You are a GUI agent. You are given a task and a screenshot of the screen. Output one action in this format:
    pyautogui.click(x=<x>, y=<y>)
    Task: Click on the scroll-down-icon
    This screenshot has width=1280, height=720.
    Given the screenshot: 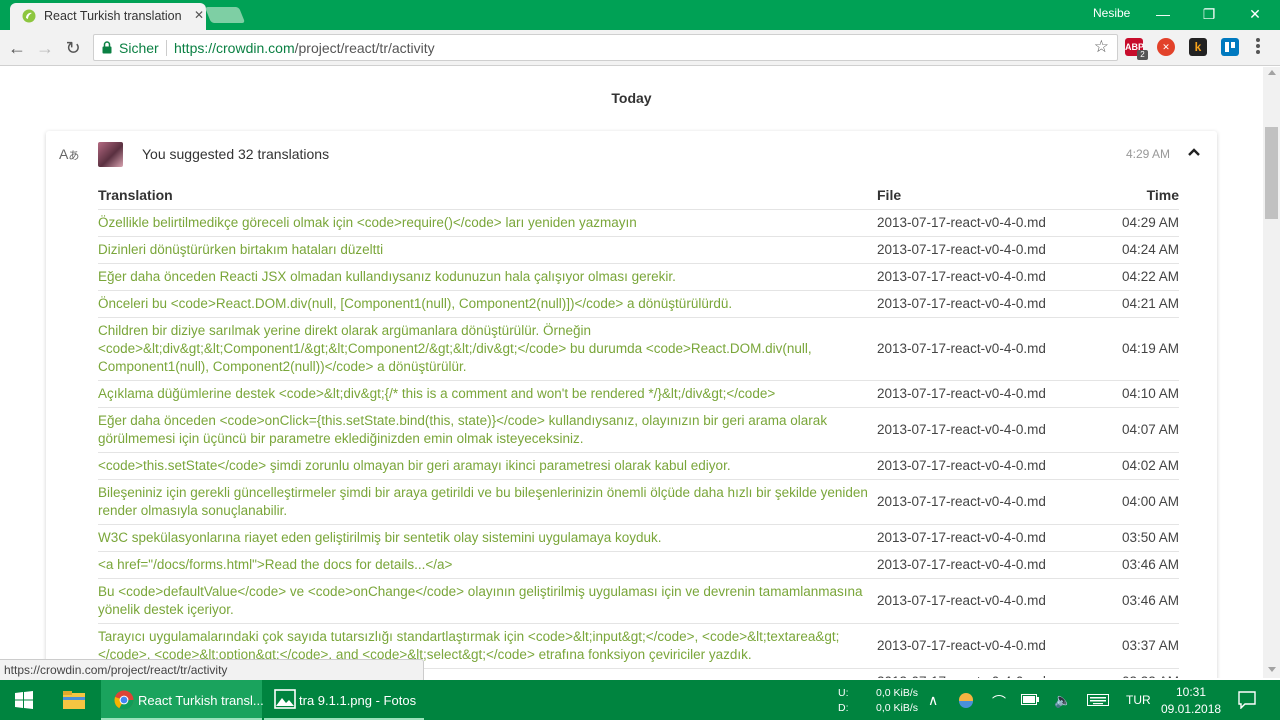 What is the action you would take?
    pyautogui.click(x=1272, y=669)
    